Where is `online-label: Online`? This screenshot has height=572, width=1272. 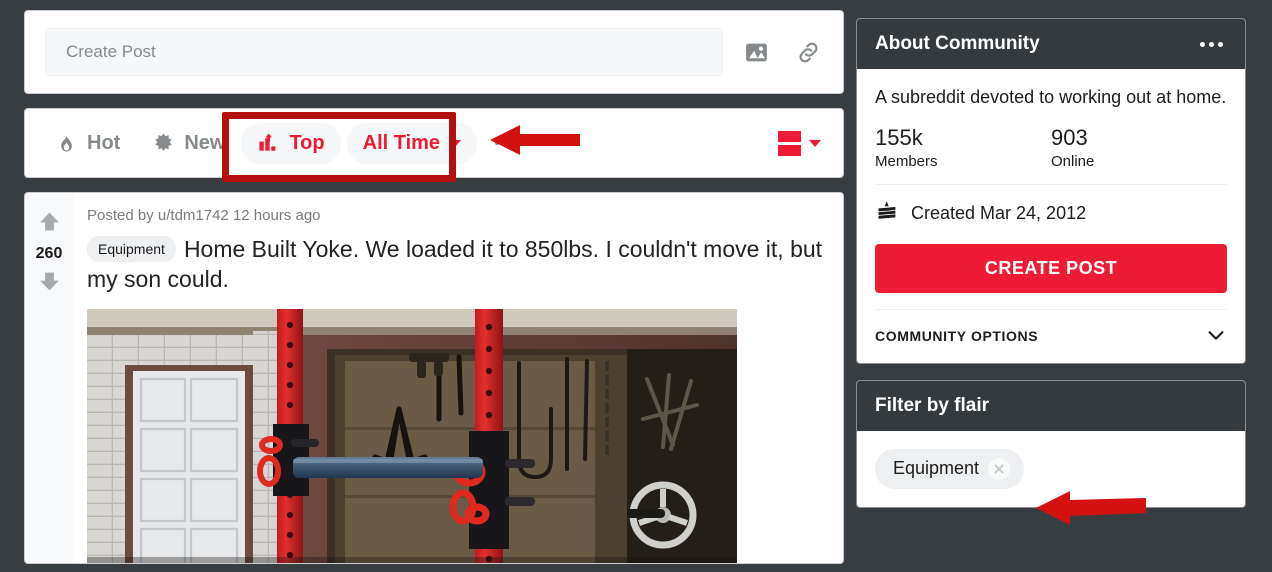 online-label: Online is located at coordinates (1073, 161).